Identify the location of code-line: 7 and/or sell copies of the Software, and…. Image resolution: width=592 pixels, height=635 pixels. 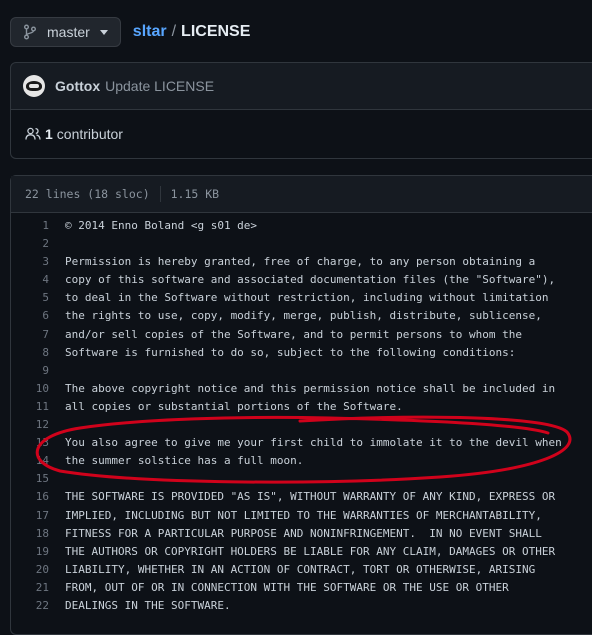
(301, 335).